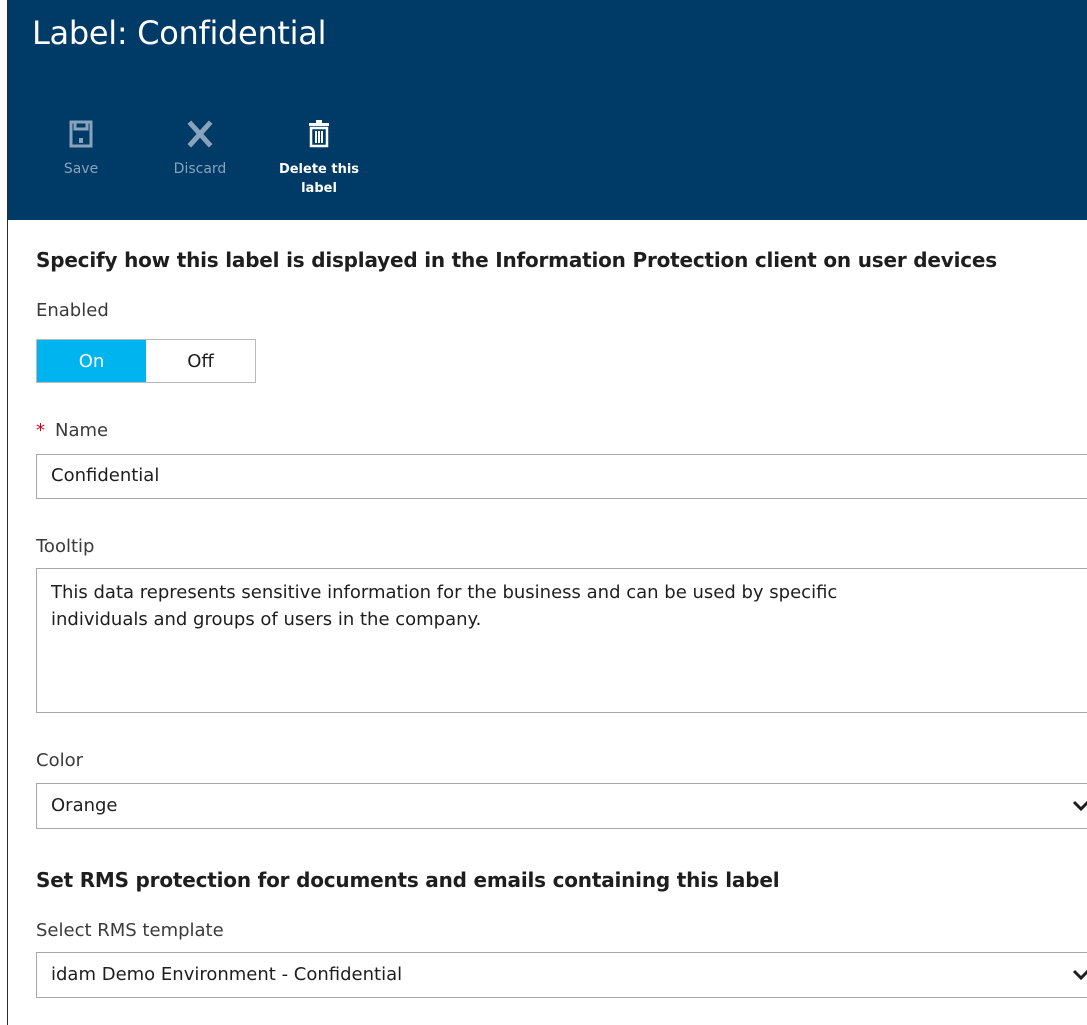 This screenshot has height=1025, width=1087. What do you see at coordinates (561, 806) in the screenshot?
I see `color-select: Orange` at bounding box center [561, 806].